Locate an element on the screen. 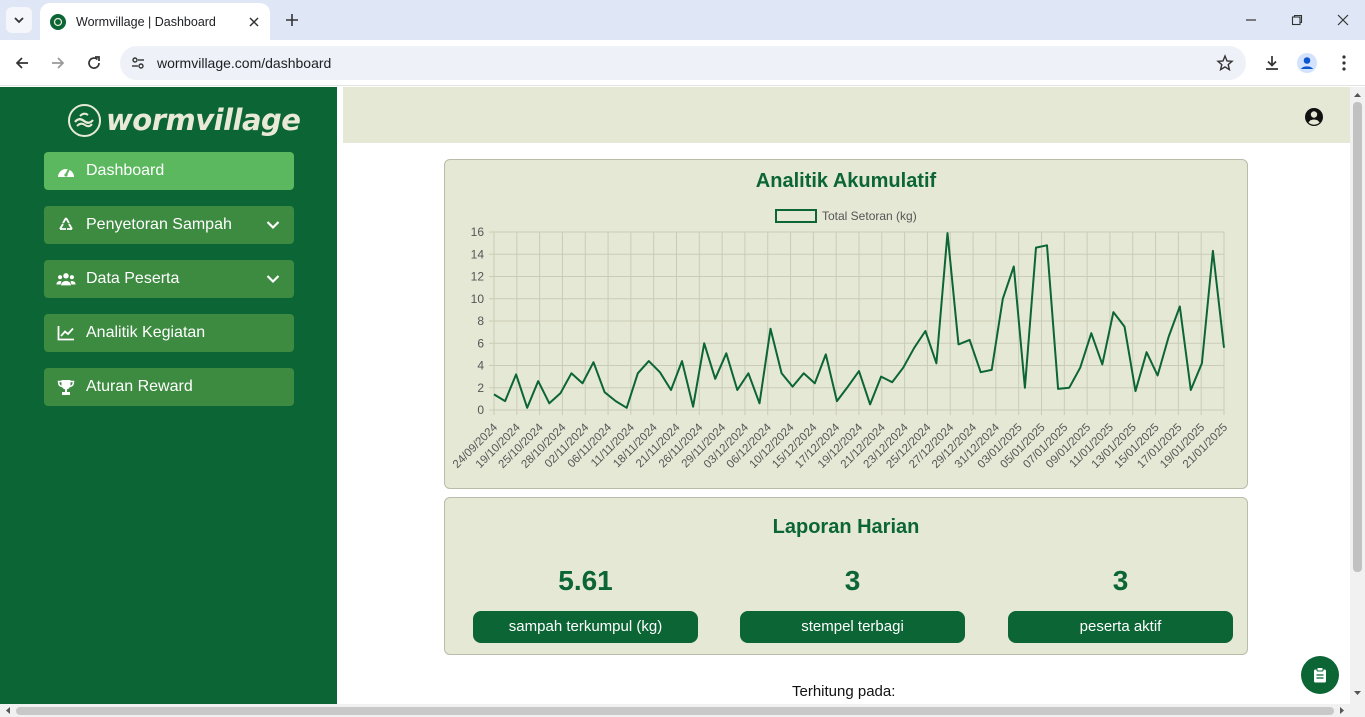 The height and width of the screenshot is (717, 1365). close-icon is located at coordinates (1343, 20).